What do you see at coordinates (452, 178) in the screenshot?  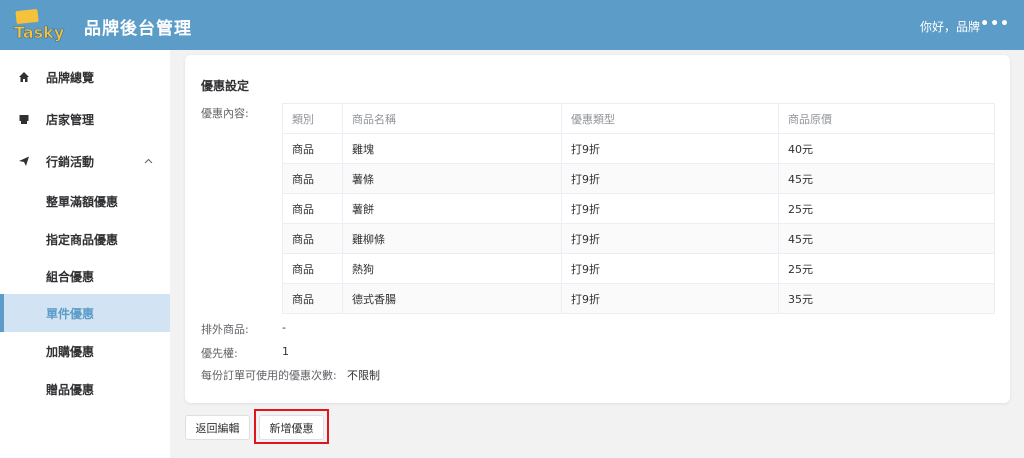 I see `cell-product-name: 薯條` at bounding box center [452, 178].